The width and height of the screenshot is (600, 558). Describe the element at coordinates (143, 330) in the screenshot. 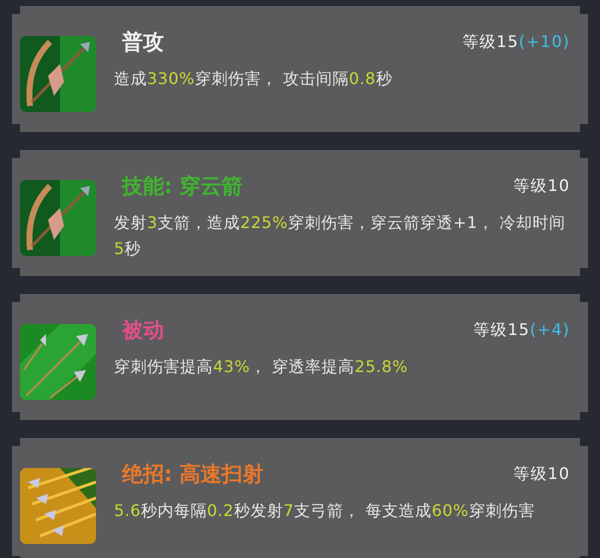

I see `skill-name: 被动` at that location.